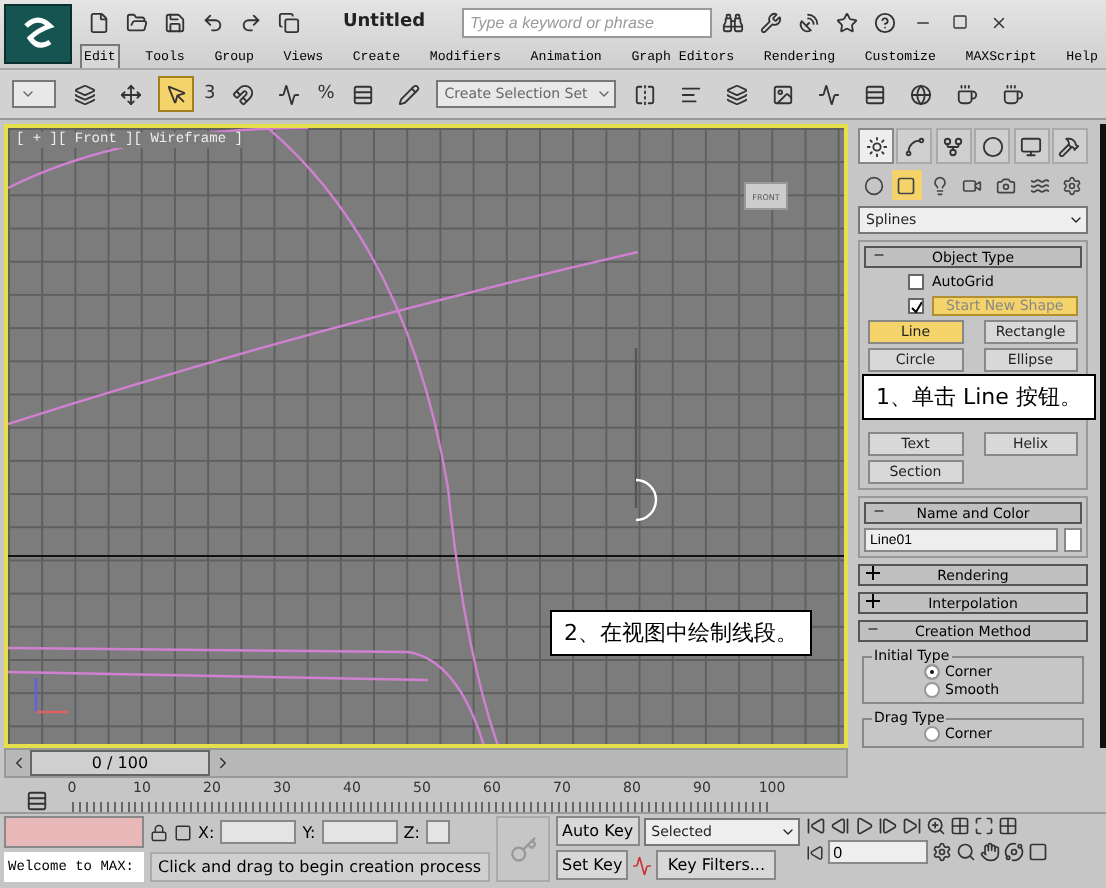  I want to click on set-key-button: Set Key, so click(592, 865).